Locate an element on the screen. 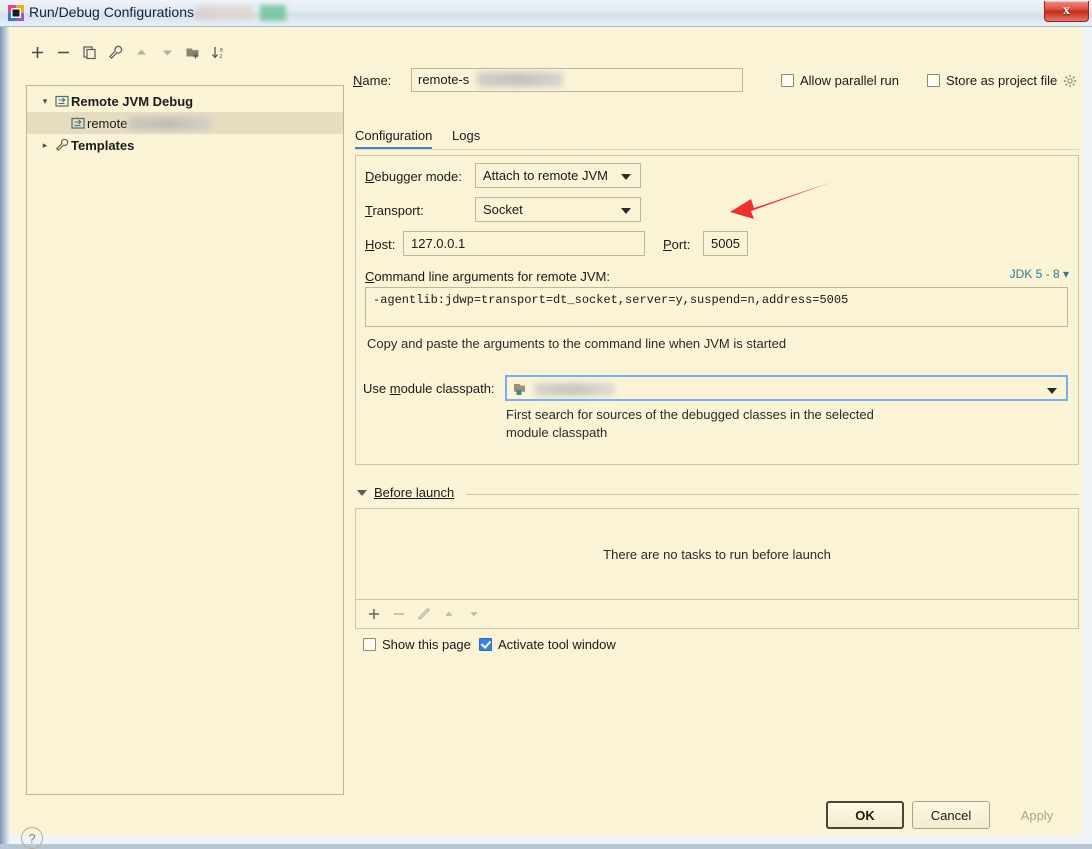  add-configuration-button is located at coordinates (37, 52).